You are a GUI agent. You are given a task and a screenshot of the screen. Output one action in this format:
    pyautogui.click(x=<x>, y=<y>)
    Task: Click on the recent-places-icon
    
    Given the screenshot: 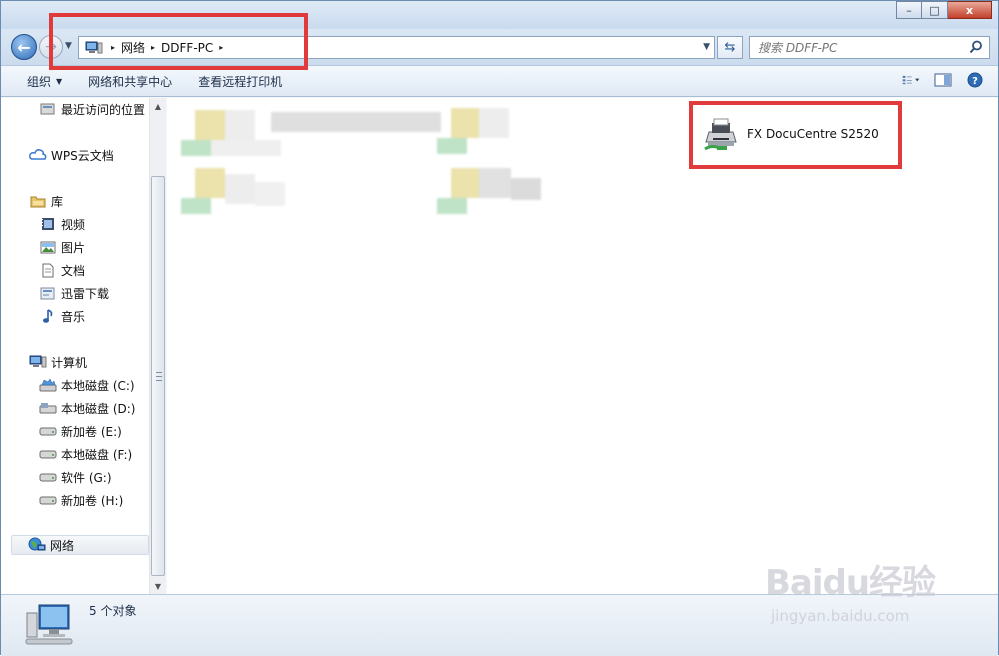 What is the action you would take?
    pyautogui.click(x=48, y=109)
    